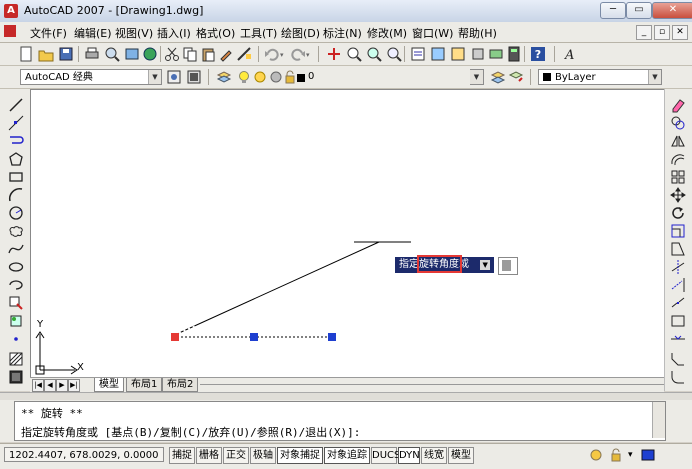 This screenshot has height=469, width=692. What do you see at coordinates (16, 321) in the screenshot?
I see `make-block-icon` at bounding box center [16, 321].